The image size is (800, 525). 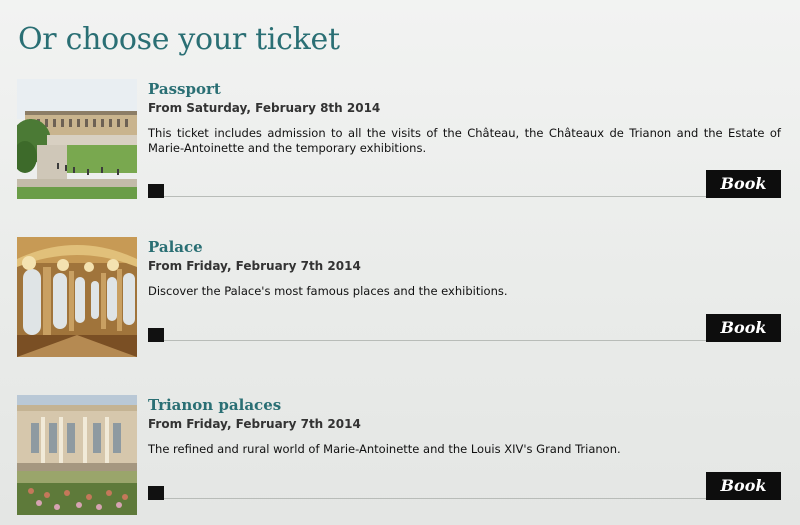 I want to click on trianon-thumbnail, so click(x=77, y=455).